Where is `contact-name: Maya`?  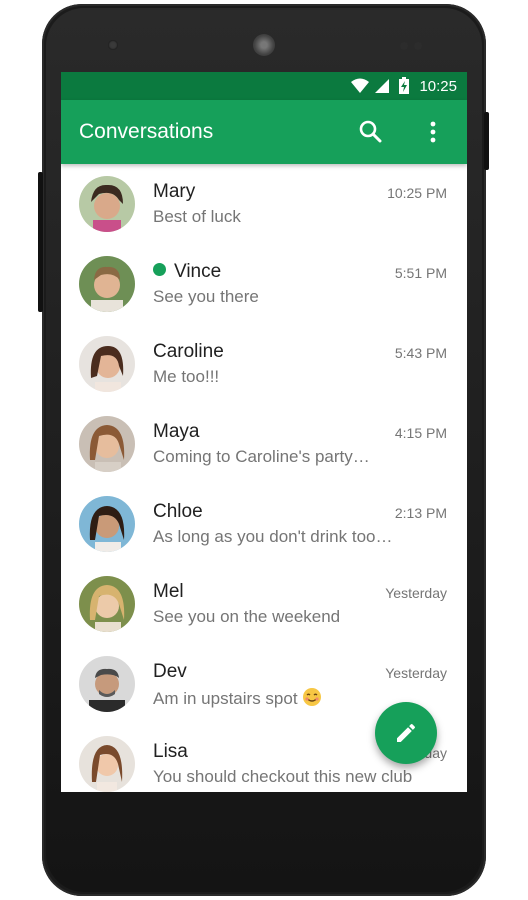 contact-name: Maya is located at coordinates (176, 431).